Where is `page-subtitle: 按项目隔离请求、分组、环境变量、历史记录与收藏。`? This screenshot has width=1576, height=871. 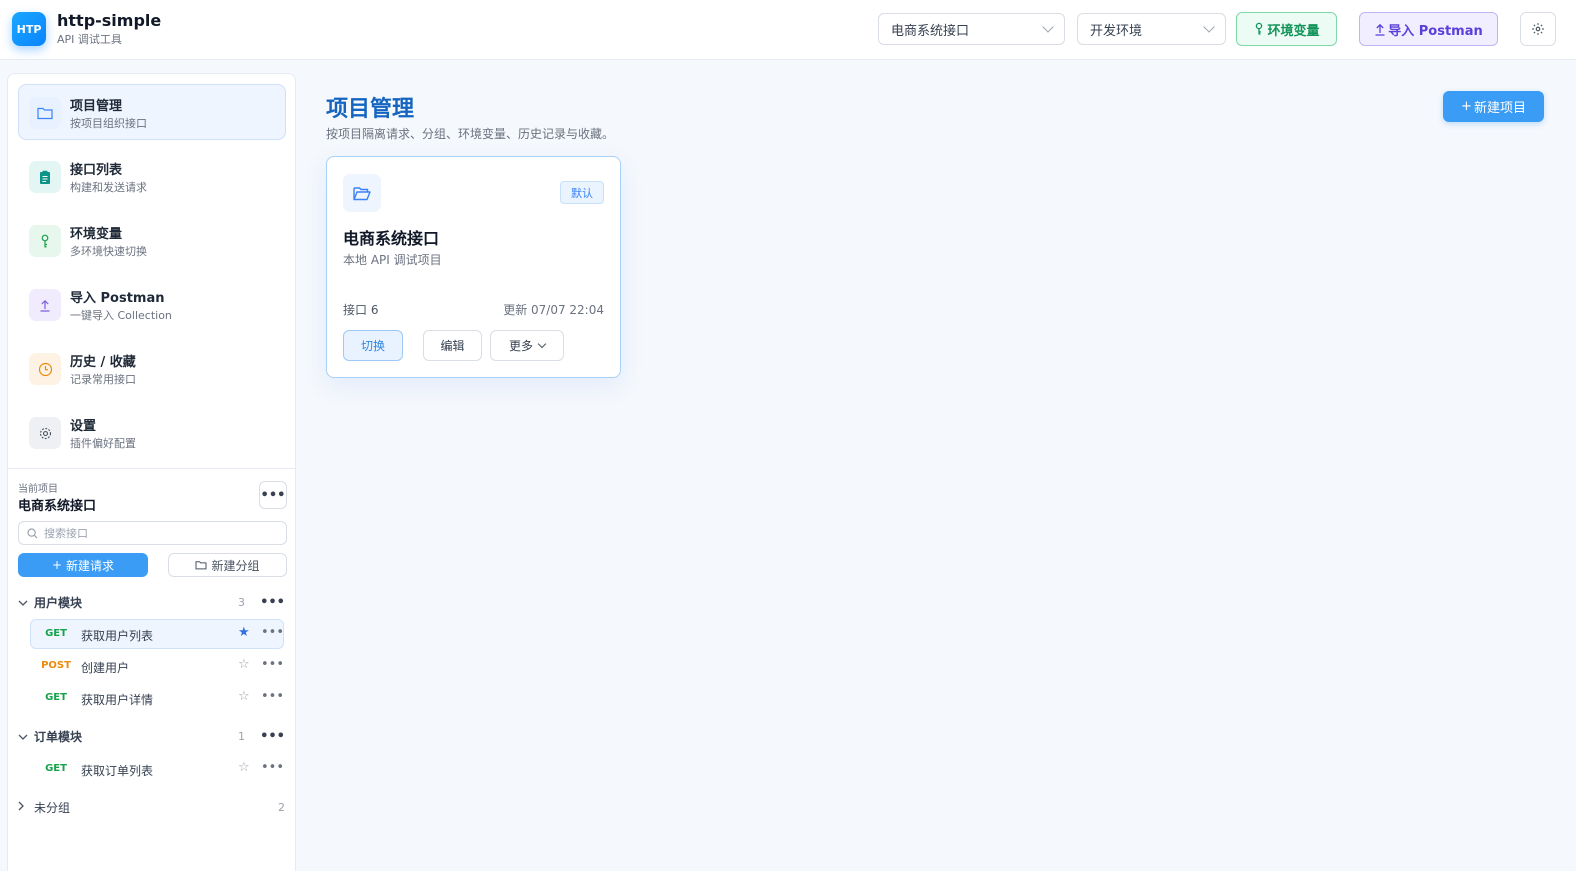 page-subtitle: 按项目隔离请求、分组、环境变量、历史记录与收藏。 is located at coordinates (470, 134).